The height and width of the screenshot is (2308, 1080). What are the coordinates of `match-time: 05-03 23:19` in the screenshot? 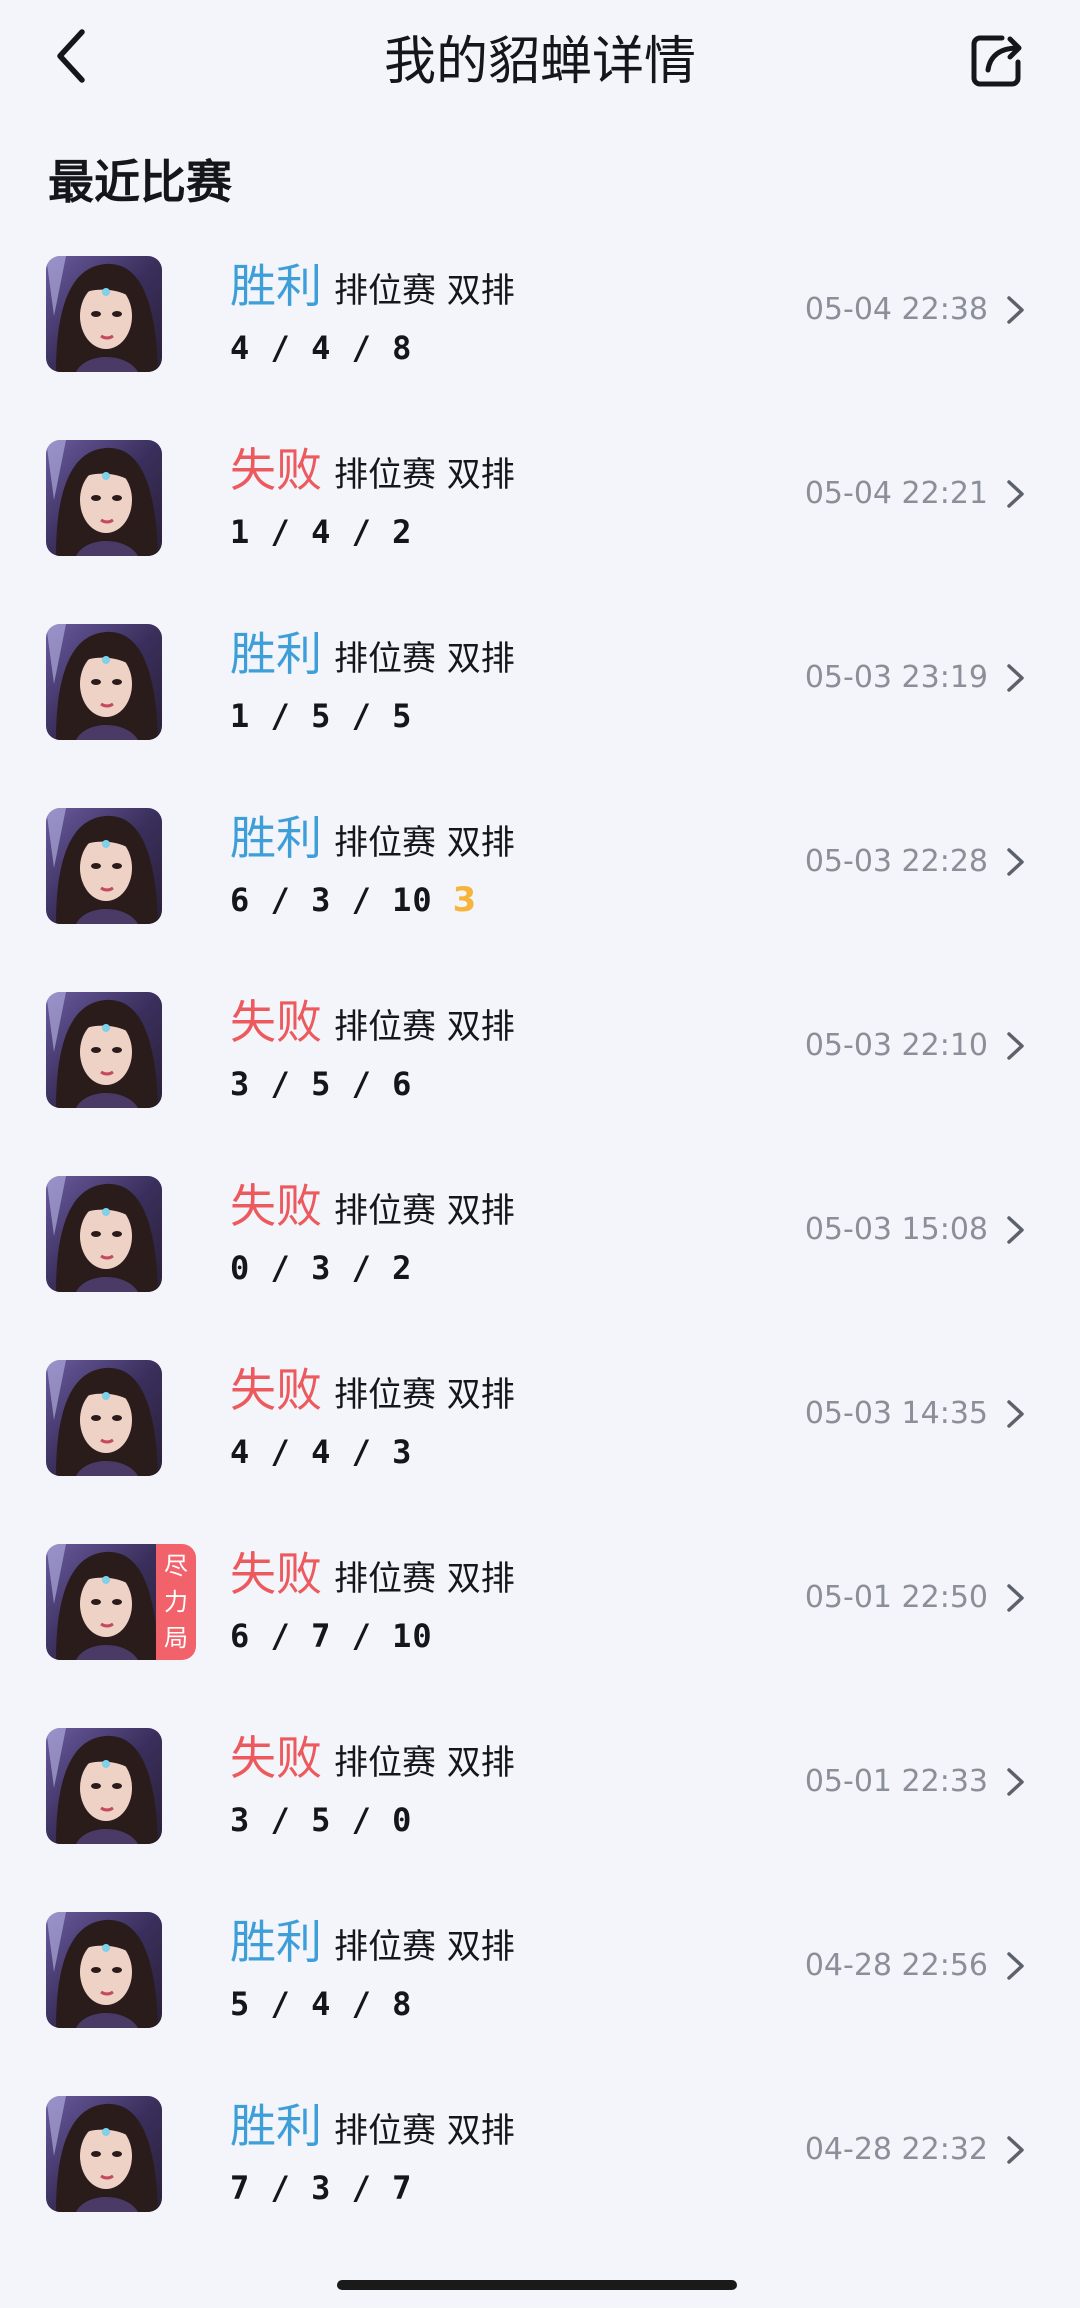 It's located at (896, 677).